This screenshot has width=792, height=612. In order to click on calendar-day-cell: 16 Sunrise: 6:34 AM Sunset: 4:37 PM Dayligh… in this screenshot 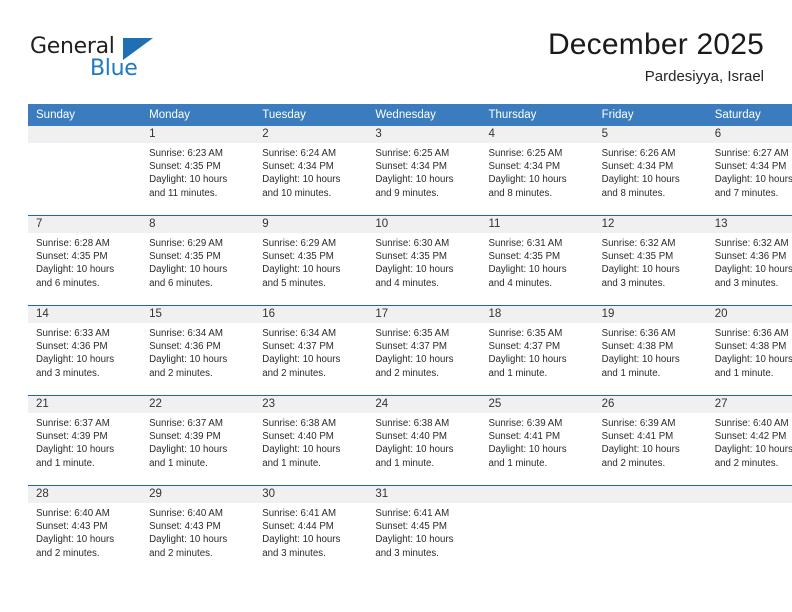, I will do `click(311, 350)`.